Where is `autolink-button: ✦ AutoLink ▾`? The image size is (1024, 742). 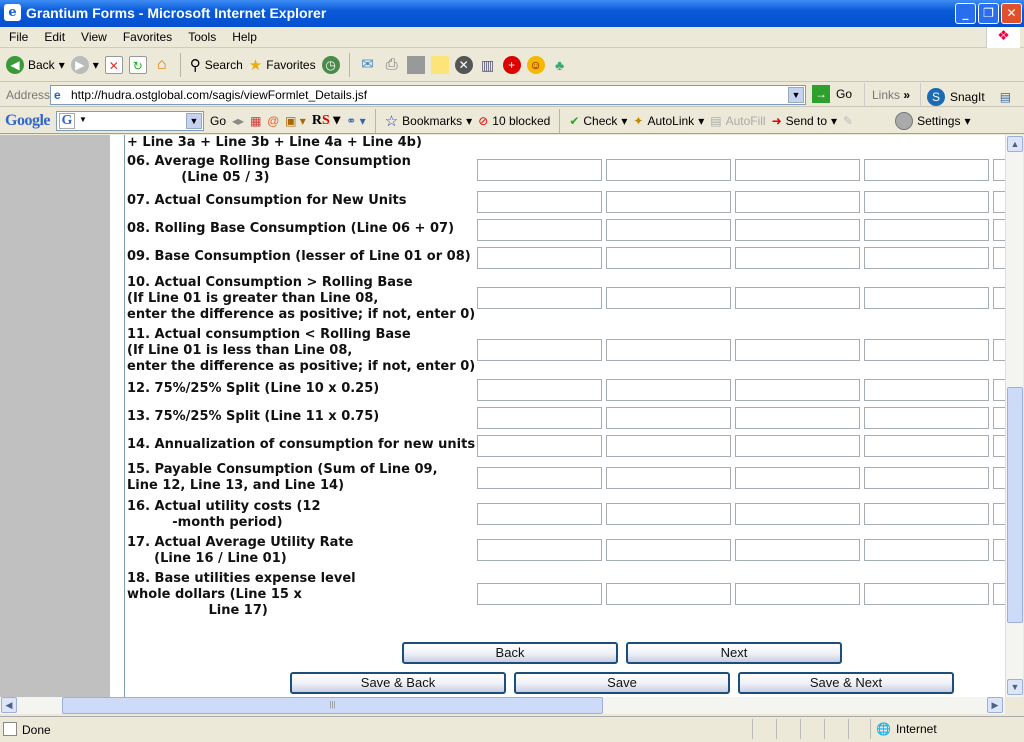 autolink-button: ✦ AutoLink ▾ is located at coordinates (668, 121).